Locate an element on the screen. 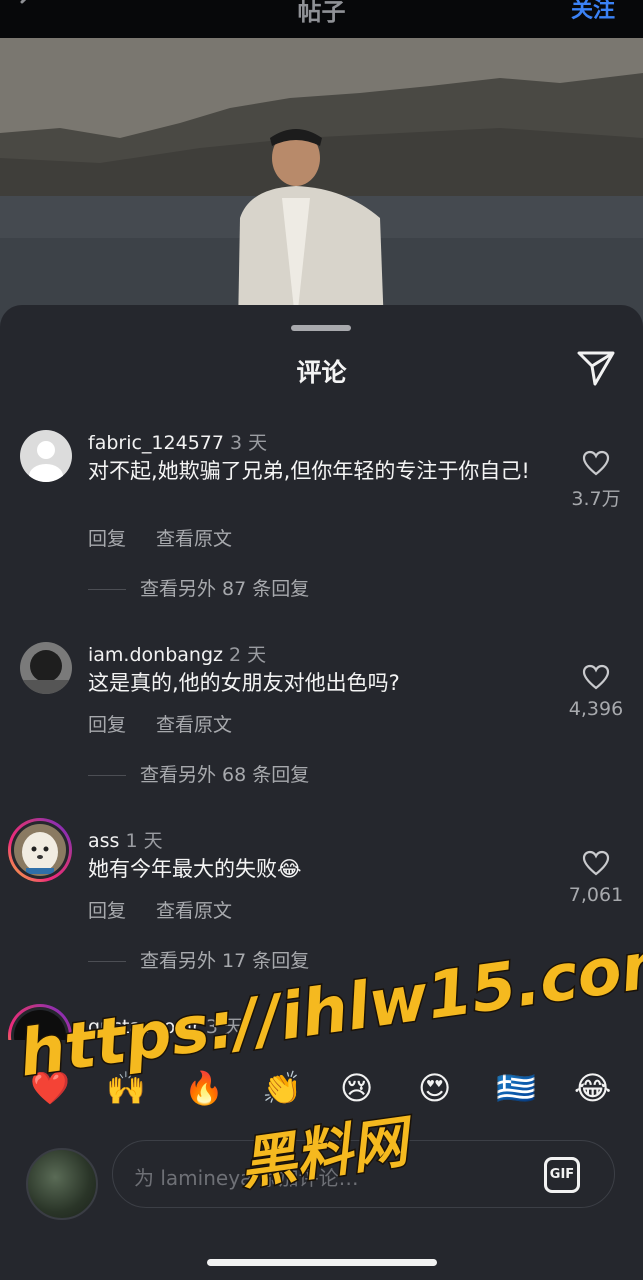 The width and height of the screenshot is (643, 1280). comment-age: 1 天 is located at coordinates (144, 841).